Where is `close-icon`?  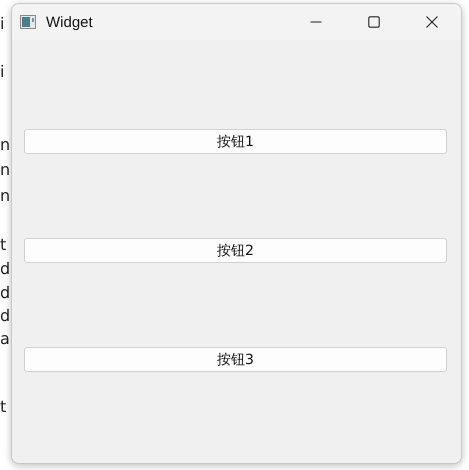
close-icon is located at coordinates (432, 22).